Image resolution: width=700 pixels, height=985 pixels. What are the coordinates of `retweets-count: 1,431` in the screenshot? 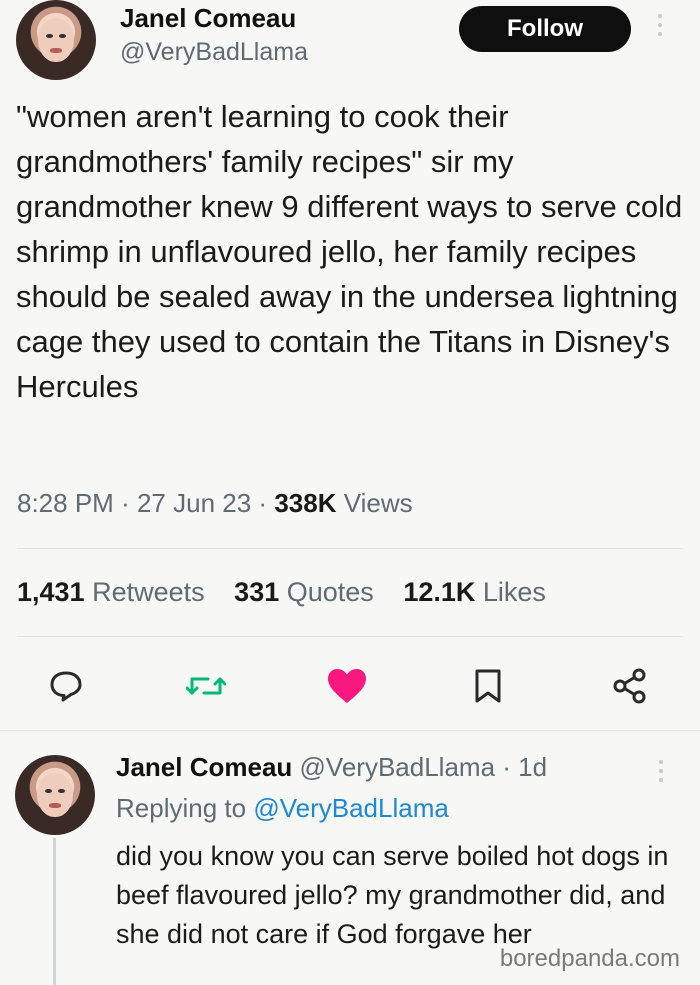 It's located at (51, 592).